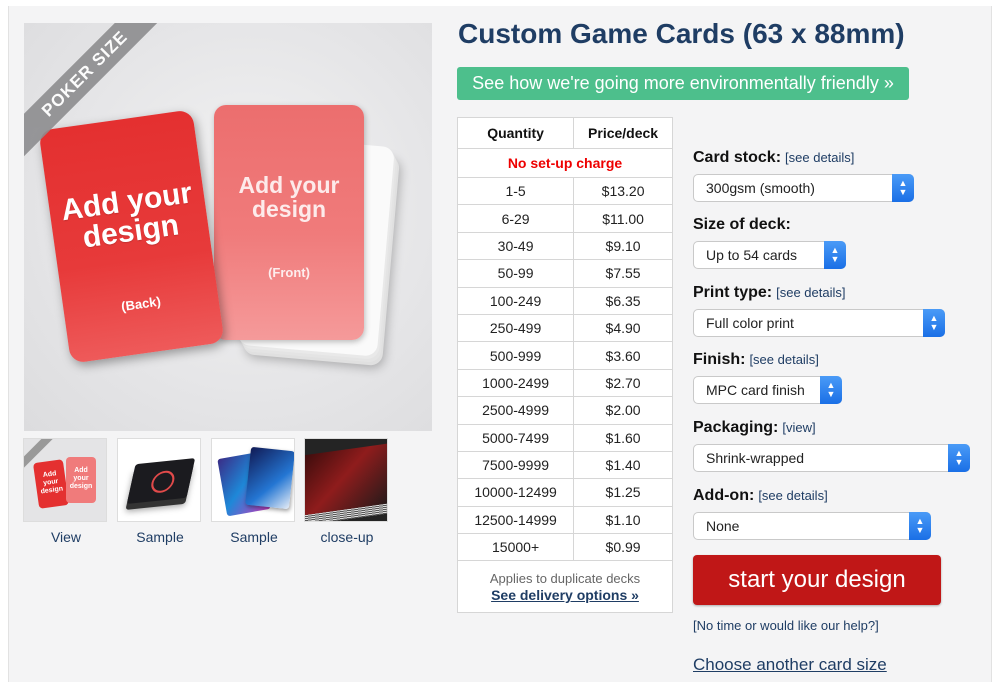  What do you see at coordinates (564, 383) in the screenshot?
I see `price-row: 1000-2499 $2.70` at bounding box center [564, 383].